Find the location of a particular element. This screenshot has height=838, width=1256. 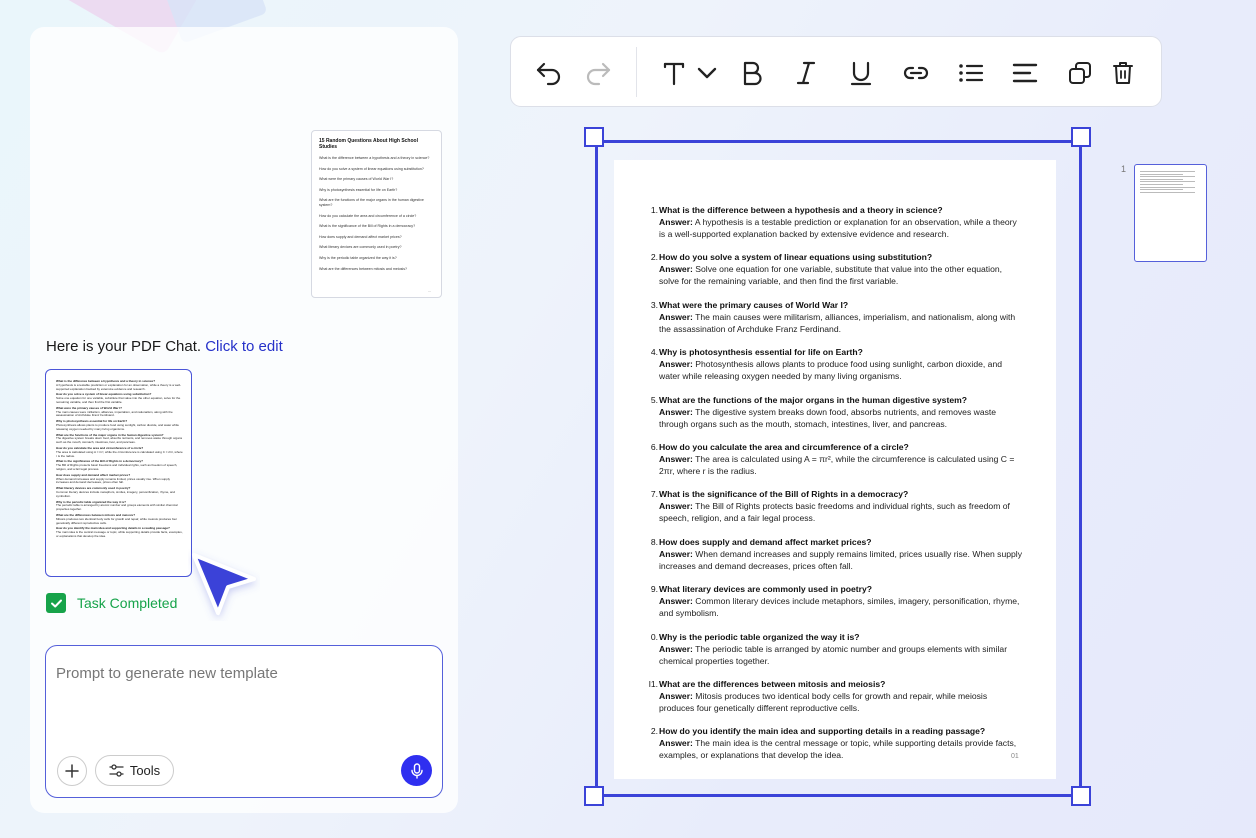

redo-icon is located at coordinates (598, 73).